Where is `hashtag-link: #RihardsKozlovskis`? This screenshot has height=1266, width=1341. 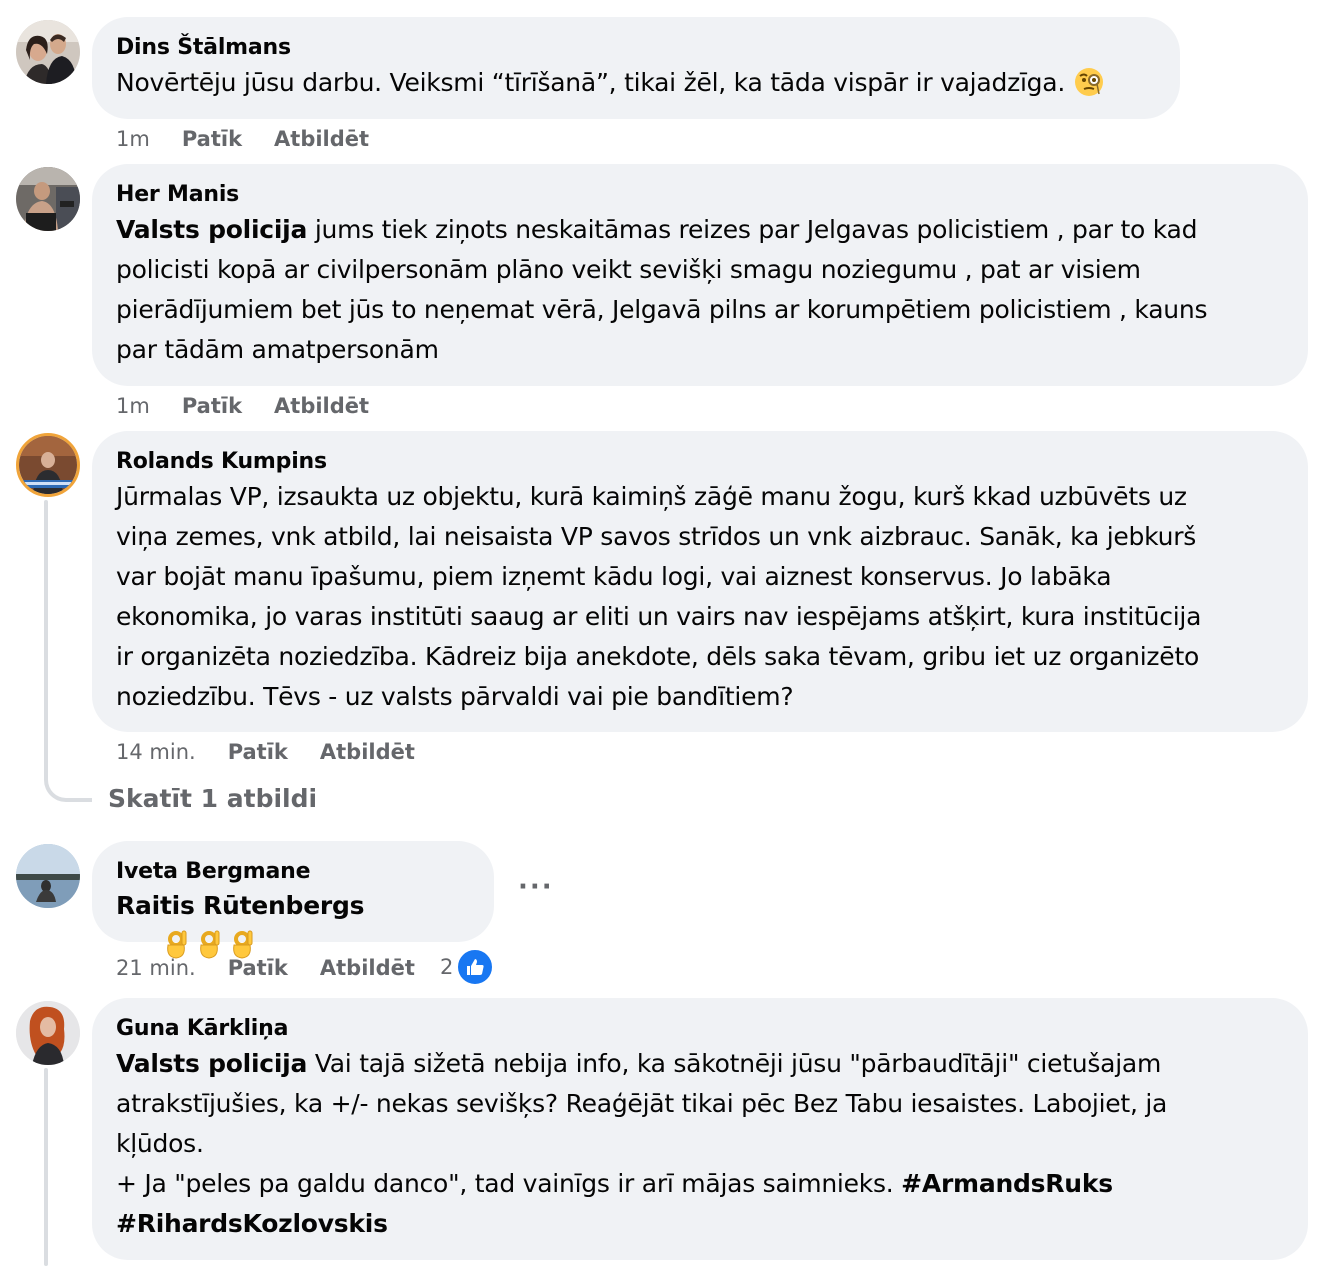
hashtag-link: #RihardsKozlovskis is located at coordinates (252, 1223).